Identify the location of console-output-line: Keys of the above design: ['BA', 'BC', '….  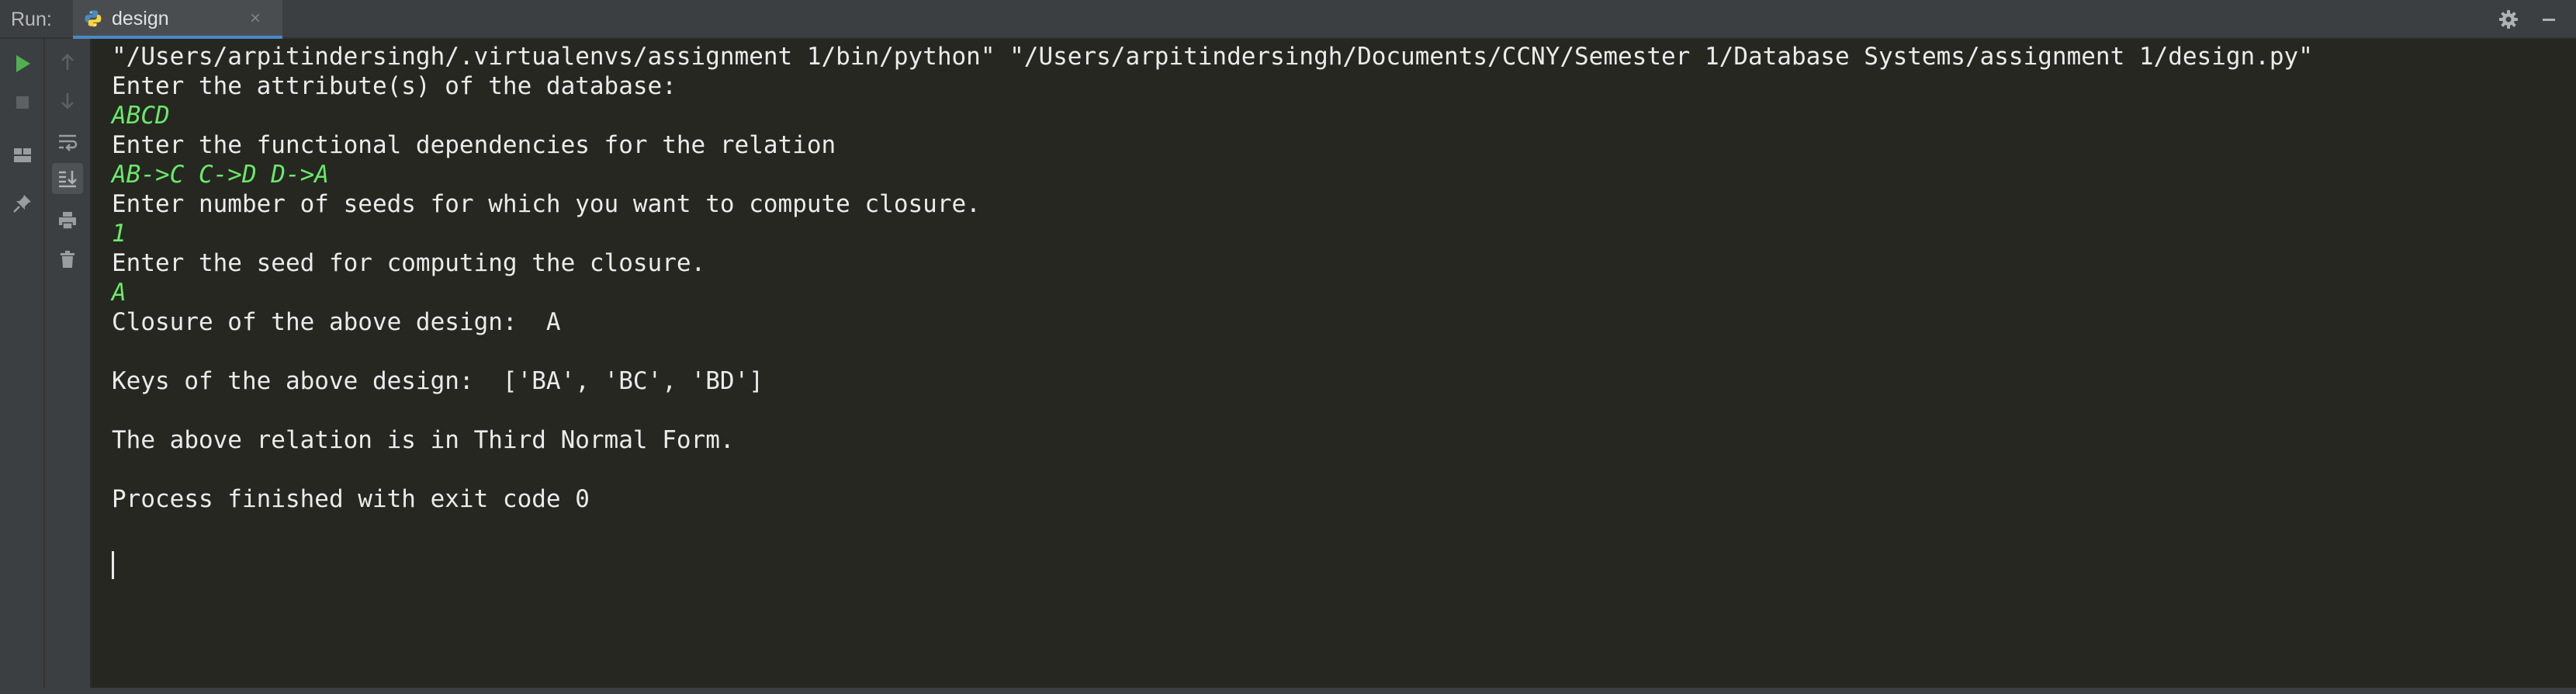
(437, 381).